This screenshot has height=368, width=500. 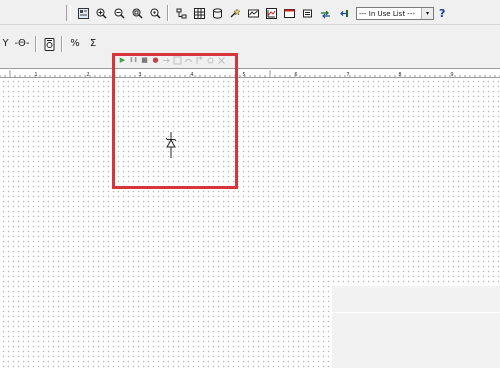 What do you see at coordinates (181, 13) in the screenshot?
I see `hierarchy-icon` at bounding box center [181, 13].